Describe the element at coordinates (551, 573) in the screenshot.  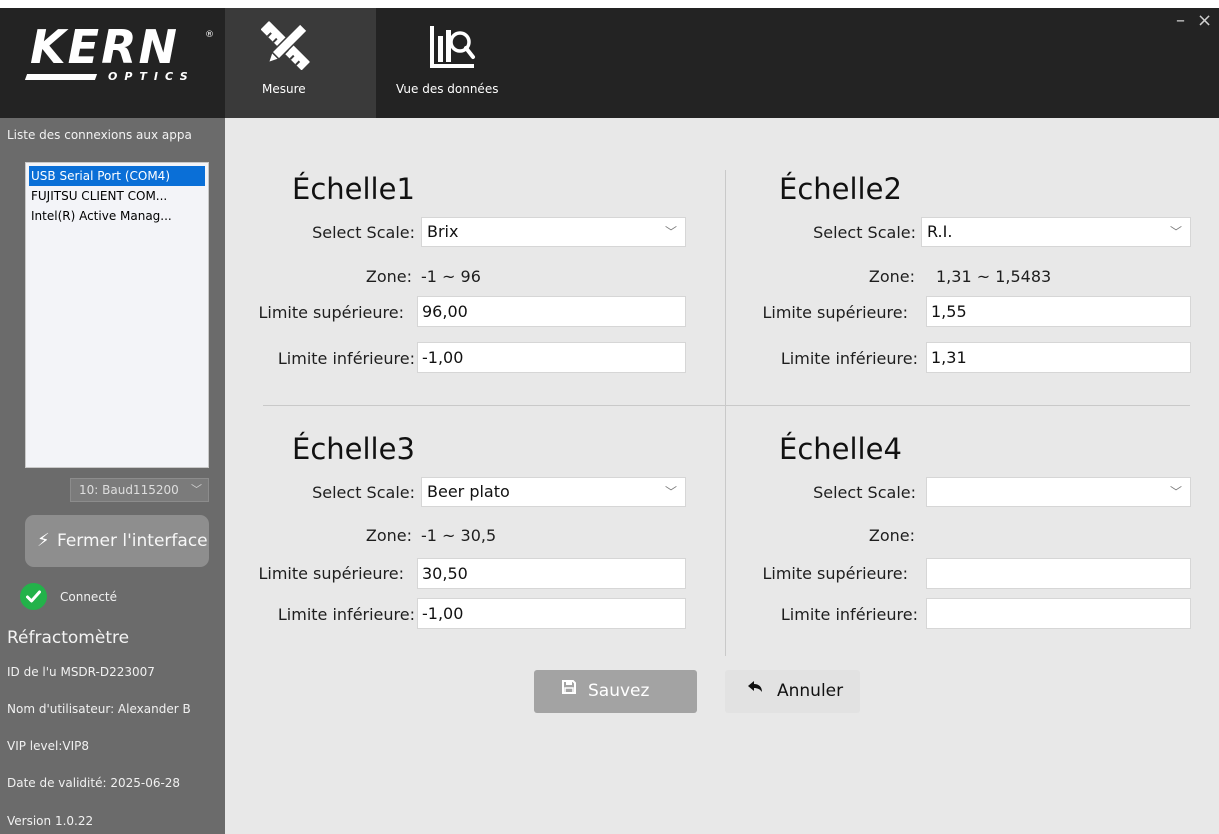
I see `upper-limit-input: 30,50` at that location.